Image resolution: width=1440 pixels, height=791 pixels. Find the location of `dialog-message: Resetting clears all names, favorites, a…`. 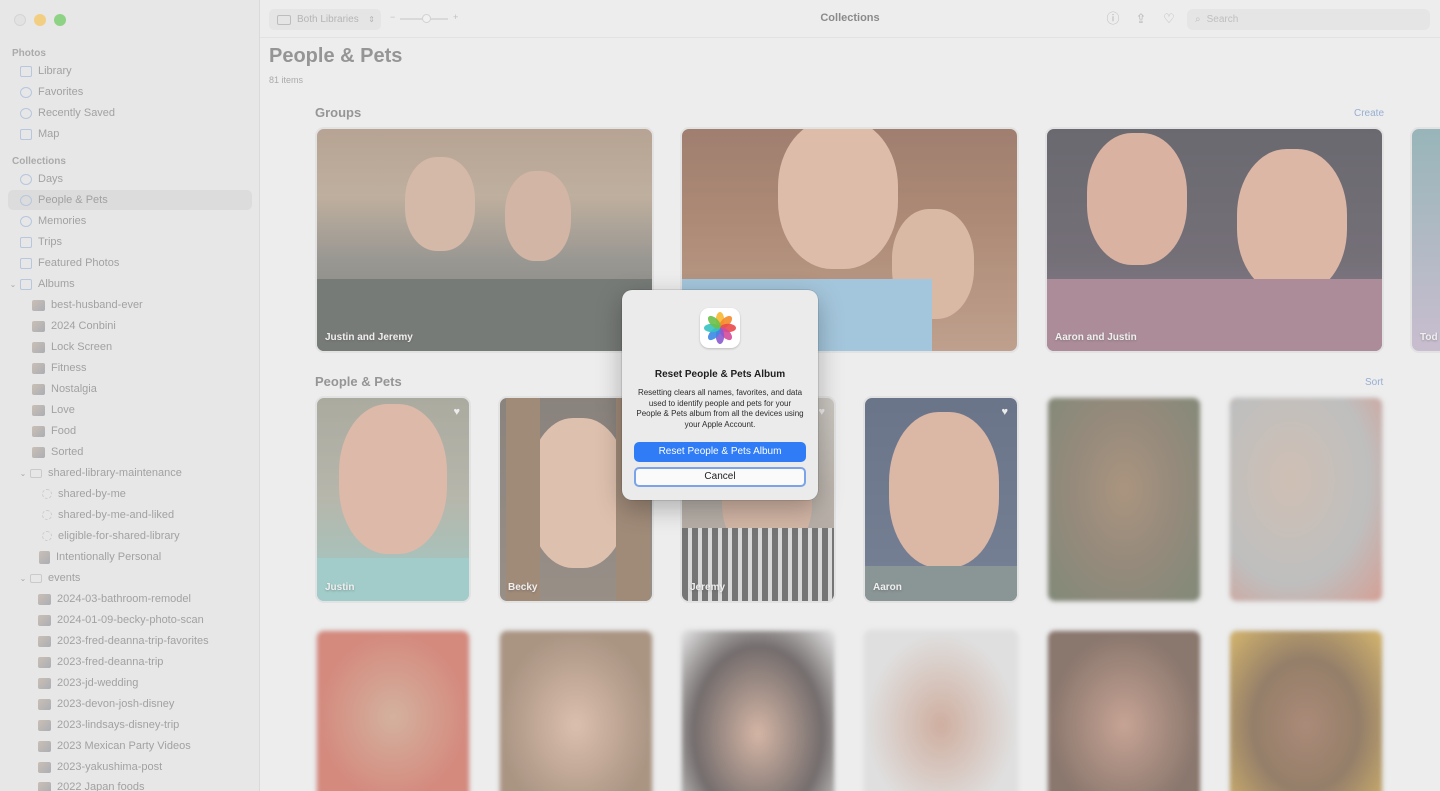

dialog-message: Resetting clears all names, favorites, a… is located at coordinates (720, 408).